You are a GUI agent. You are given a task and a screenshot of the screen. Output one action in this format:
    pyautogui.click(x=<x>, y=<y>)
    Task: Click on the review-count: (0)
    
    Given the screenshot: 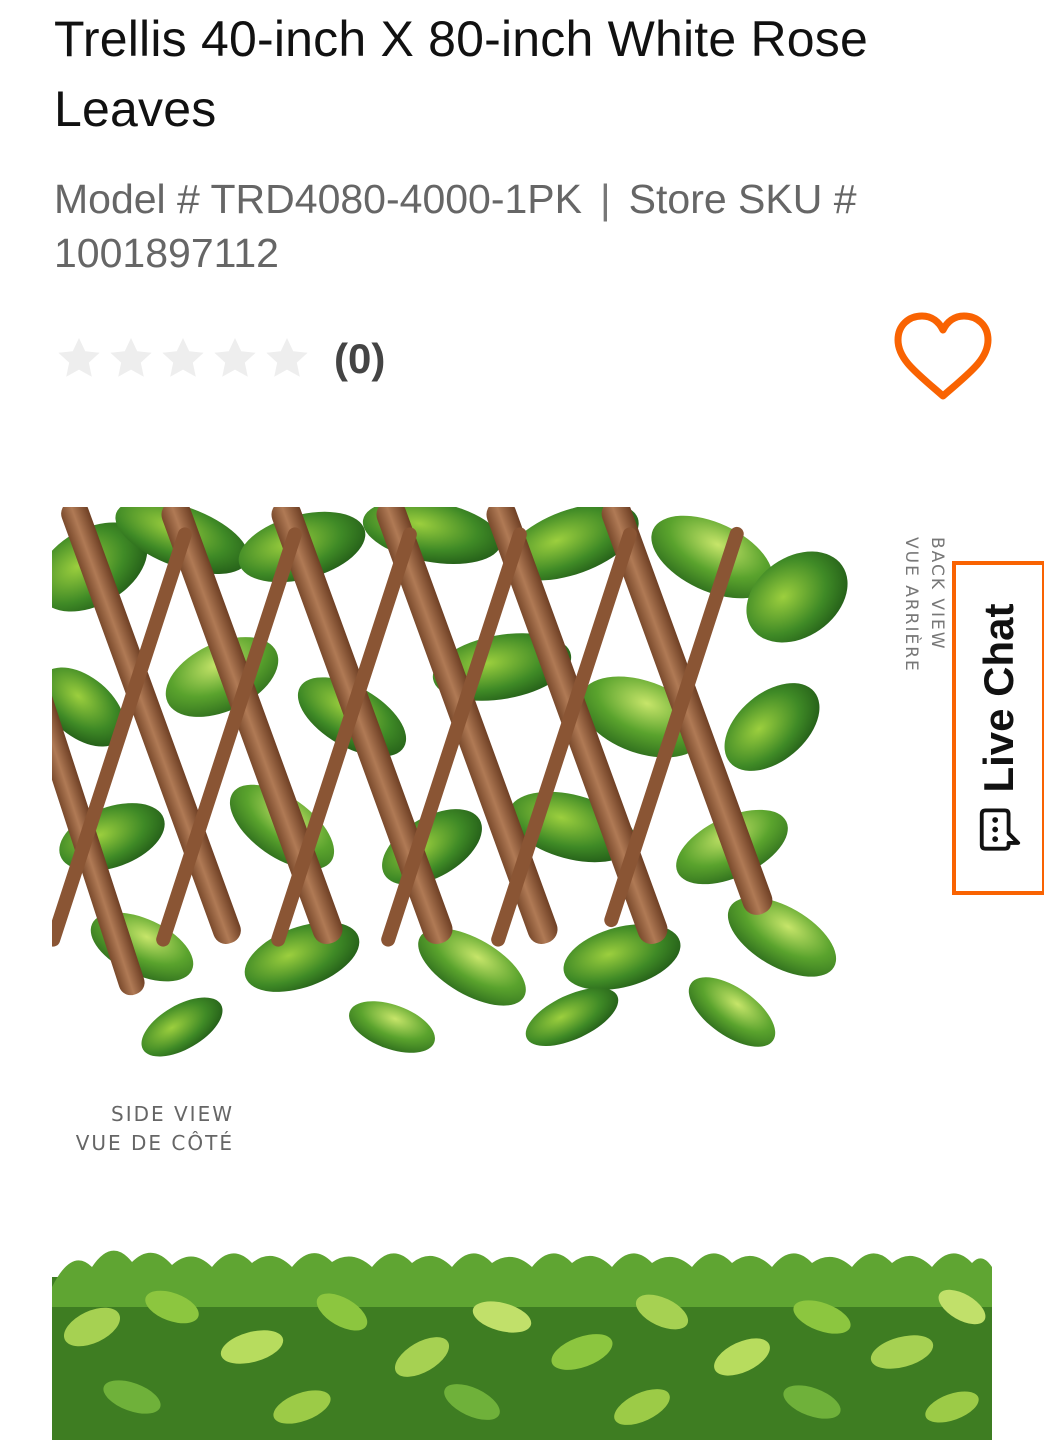 What is the action you would take?
    pyautogui.click(x=359, y=359)
    